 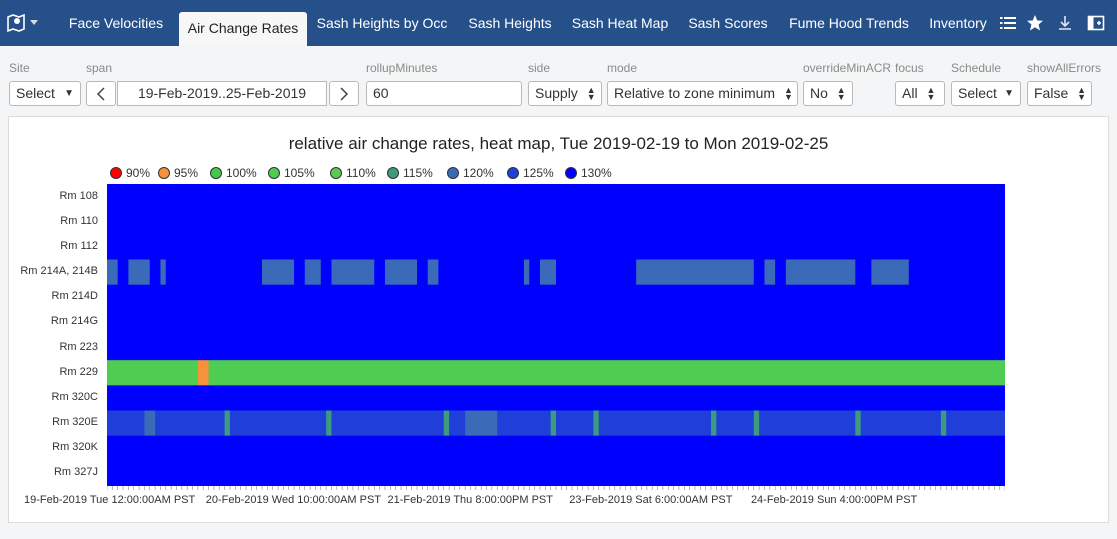 I want to click on legend-item: 120%, so click(x=470, y=173).